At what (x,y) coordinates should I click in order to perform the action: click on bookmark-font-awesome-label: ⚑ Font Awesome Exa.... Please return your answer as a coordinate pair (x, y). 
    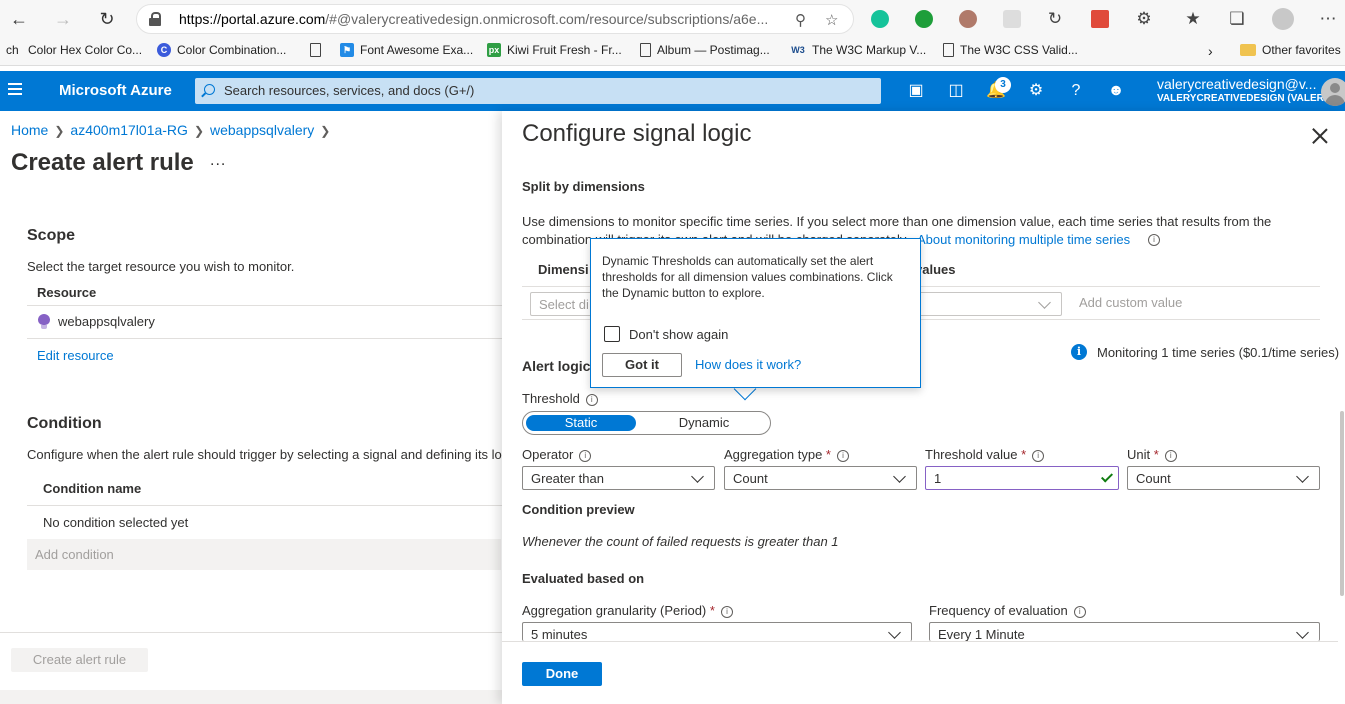
    Looking at the image, I should click on (406, 50).